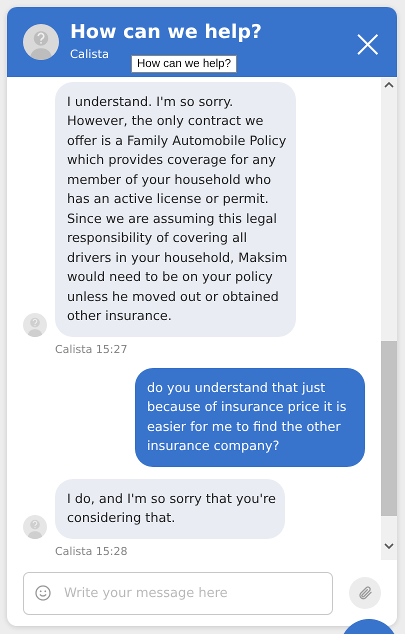  What do you see at coordinates (367, 42) in the screenshot?
I see `close-button: ×` at bounding box center [367, 42].